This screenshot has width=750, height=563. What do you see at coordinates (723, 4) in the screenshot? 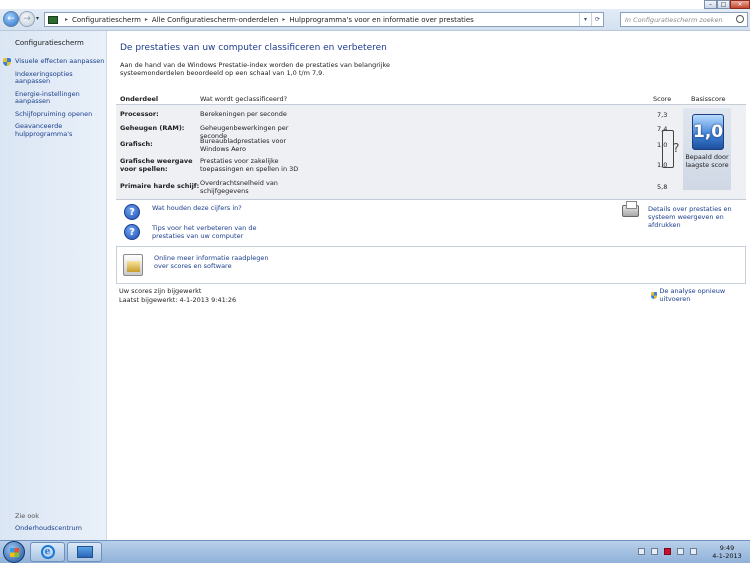
I see `maximize-button: □` at bounding box center [723, 4].